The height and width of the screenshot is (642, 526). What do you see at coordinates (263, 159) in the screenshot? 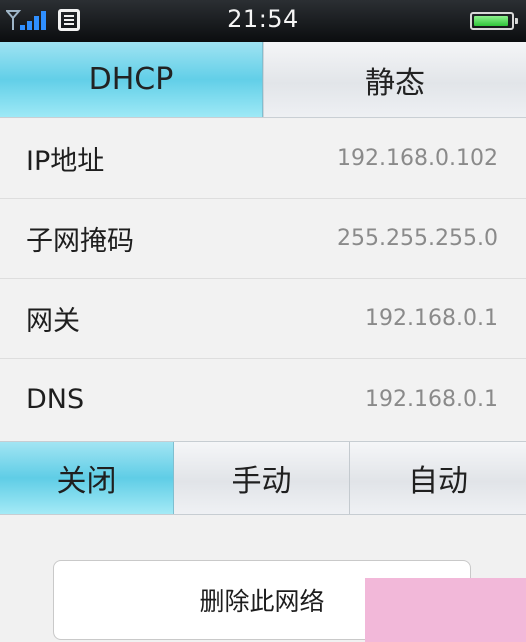
I see `ip-address-row: IP地址 192.168.0.102` at bounding box center [263, 159].